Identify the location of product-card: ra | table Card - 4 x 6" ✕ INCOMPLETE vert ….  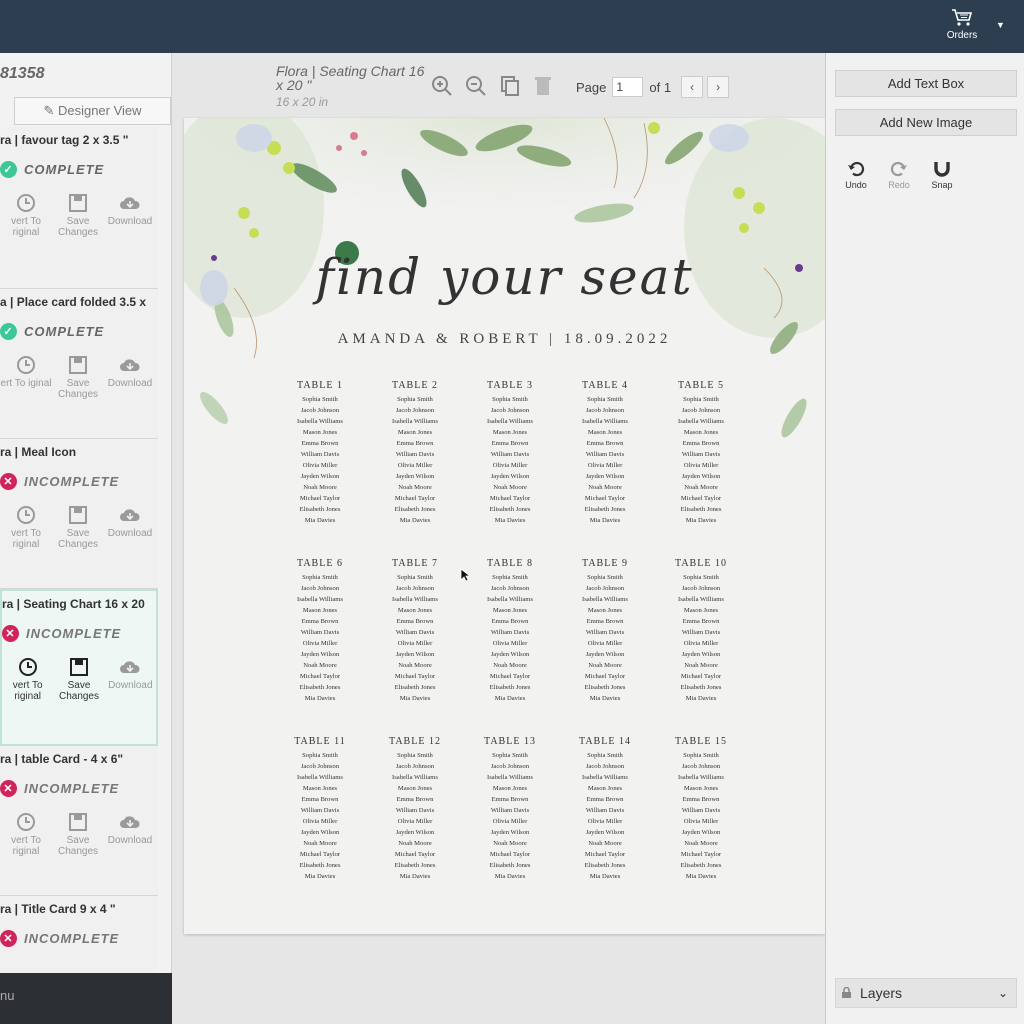
(79, 821).